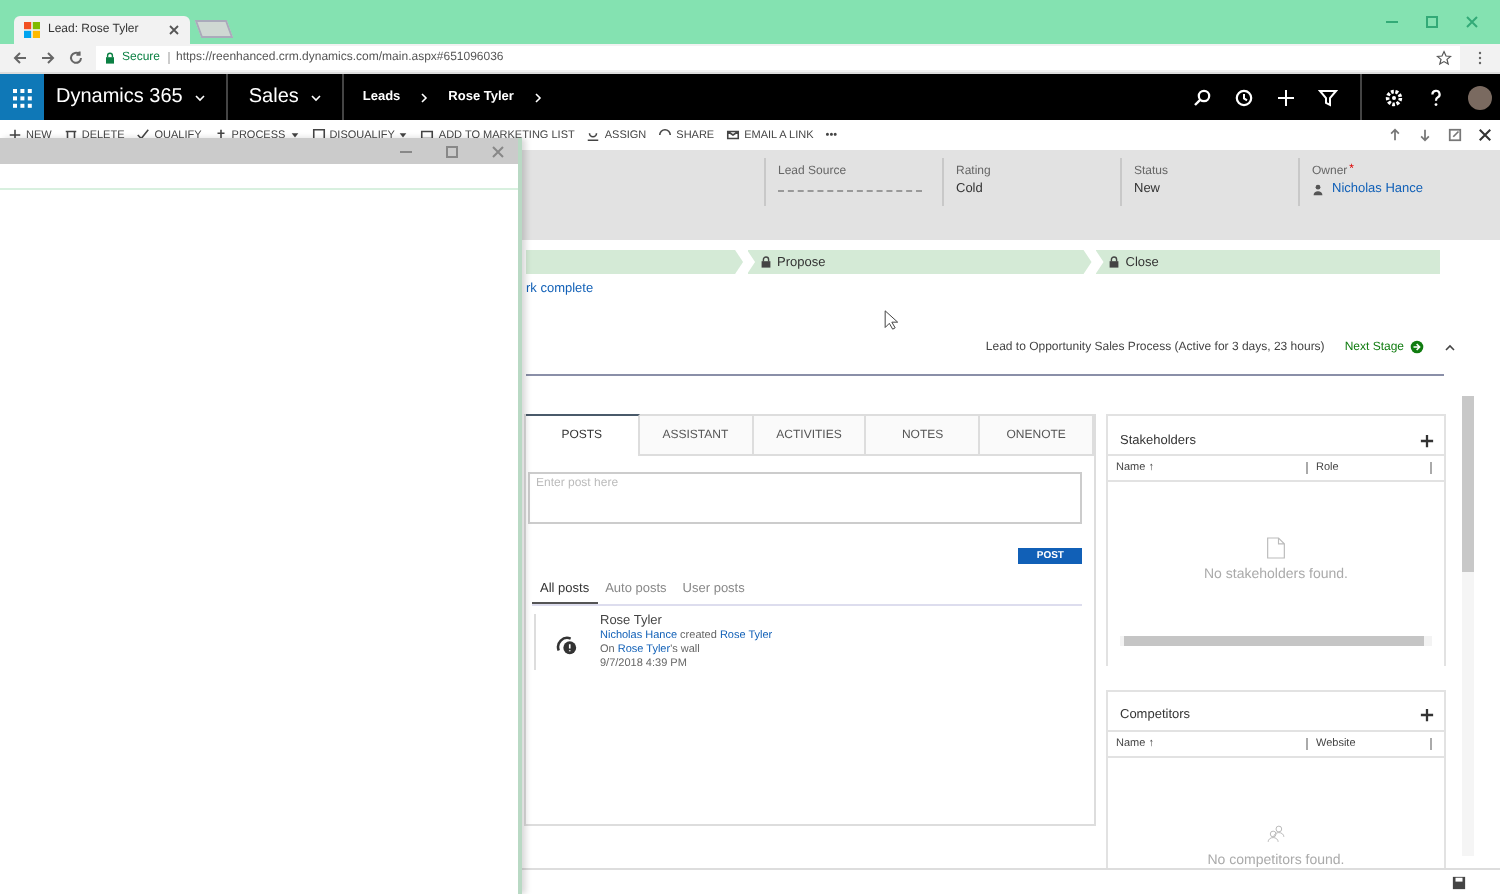 The image size is (1500, 894). I want to click on lock-icon, so click(110, 58).